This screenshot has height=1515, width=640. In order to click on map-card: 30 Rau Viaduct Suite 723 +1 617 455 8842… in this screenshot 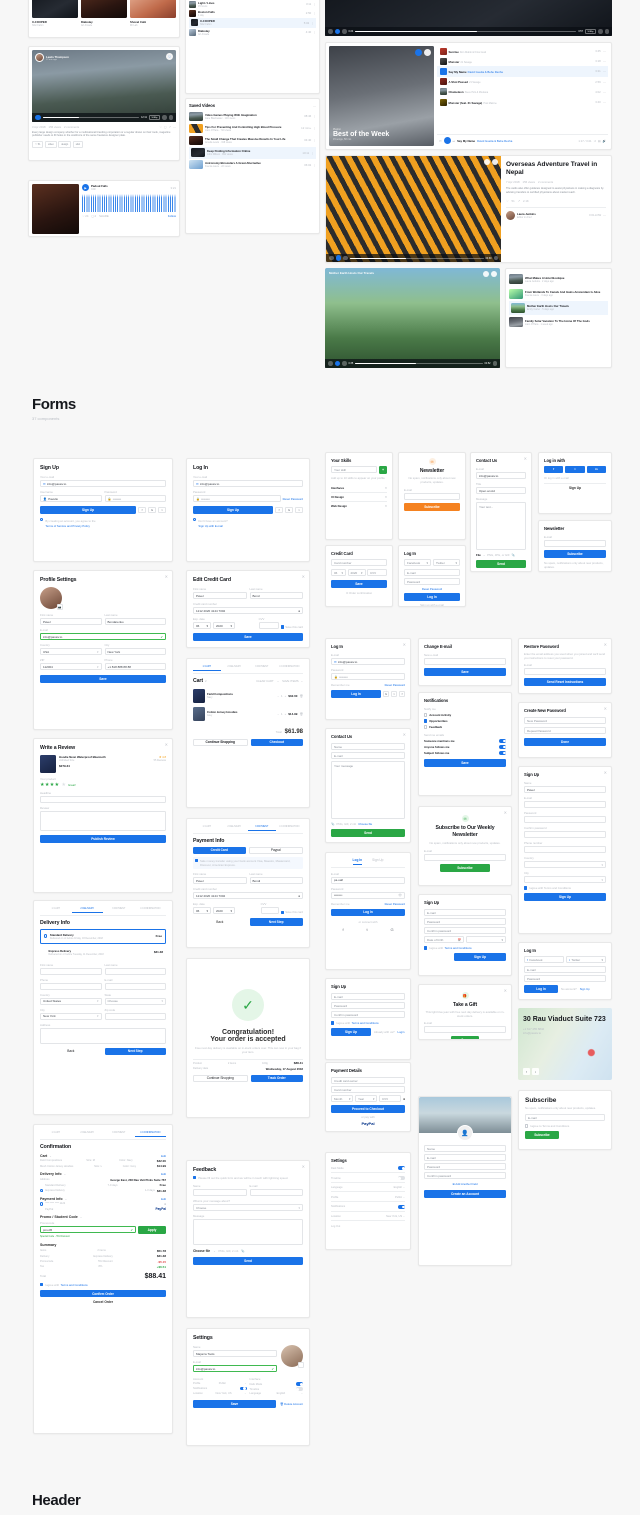, I will do `click(565, 1044)`.